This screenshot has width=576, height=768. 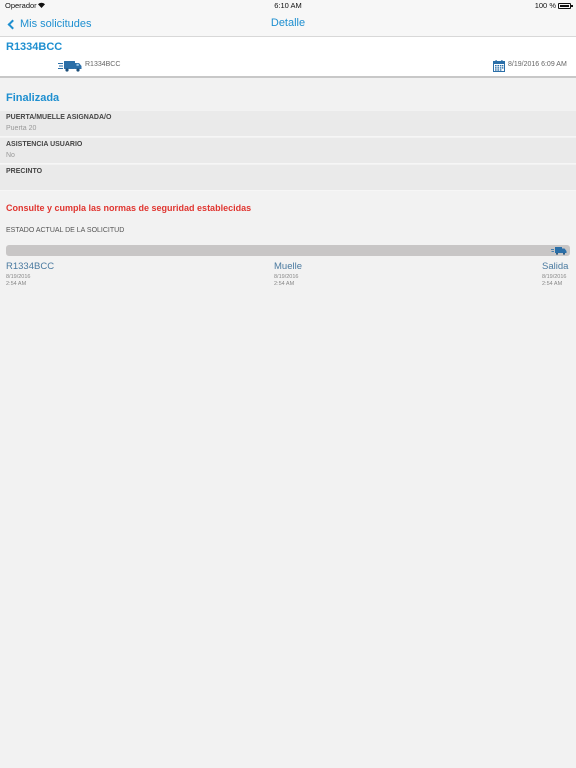 What do you see at coordinates (288, 250) in the screenshot?
I see `progress-bar` at bounding box center [288, 250].